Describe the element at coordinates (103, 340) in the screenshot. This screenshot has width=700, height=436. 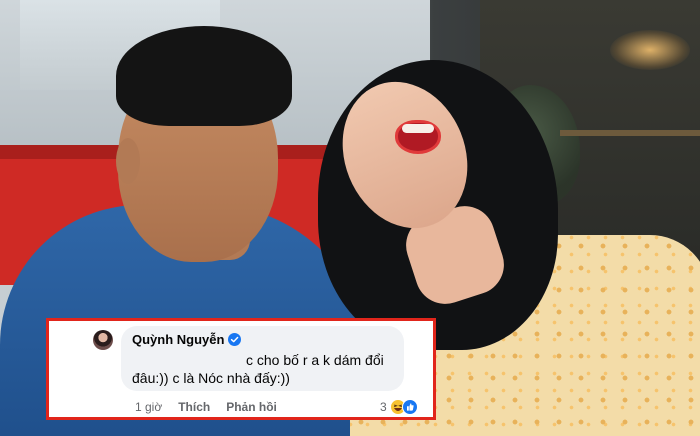
I see `commenter-avatar` at that location.